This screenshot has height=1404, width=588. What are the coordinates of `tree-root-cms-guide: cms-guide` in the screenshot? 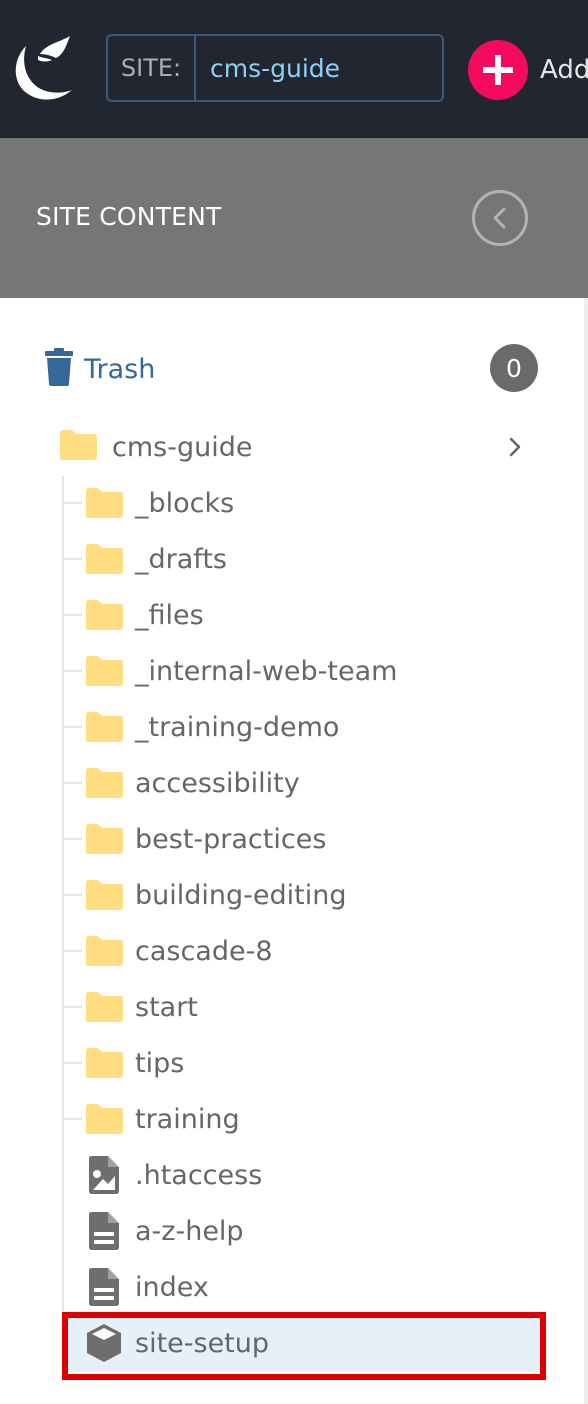 It's located at (293, 447).